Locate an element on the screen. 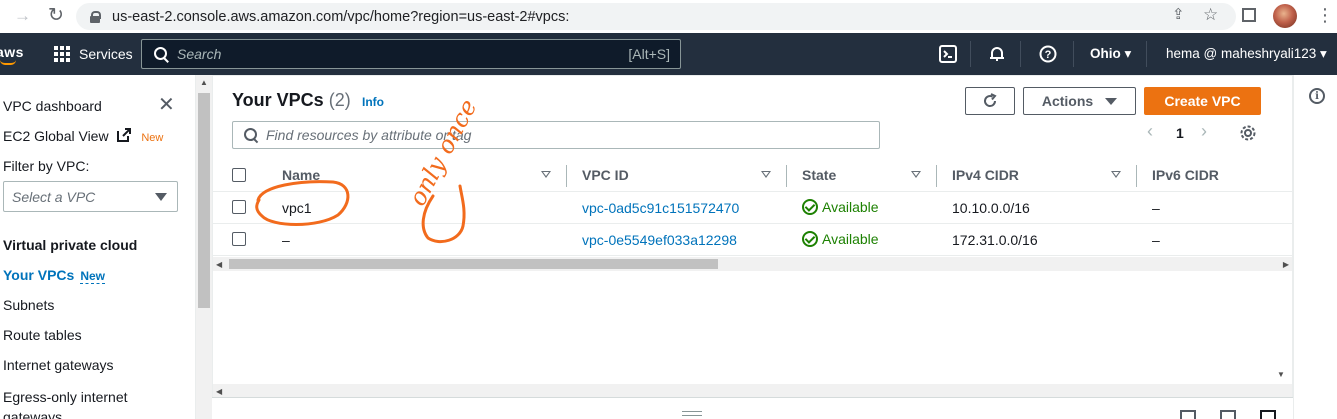 This screenshot has width=1337, height=419. console-search: [Alt+S] is located at coordinates (411, 54).